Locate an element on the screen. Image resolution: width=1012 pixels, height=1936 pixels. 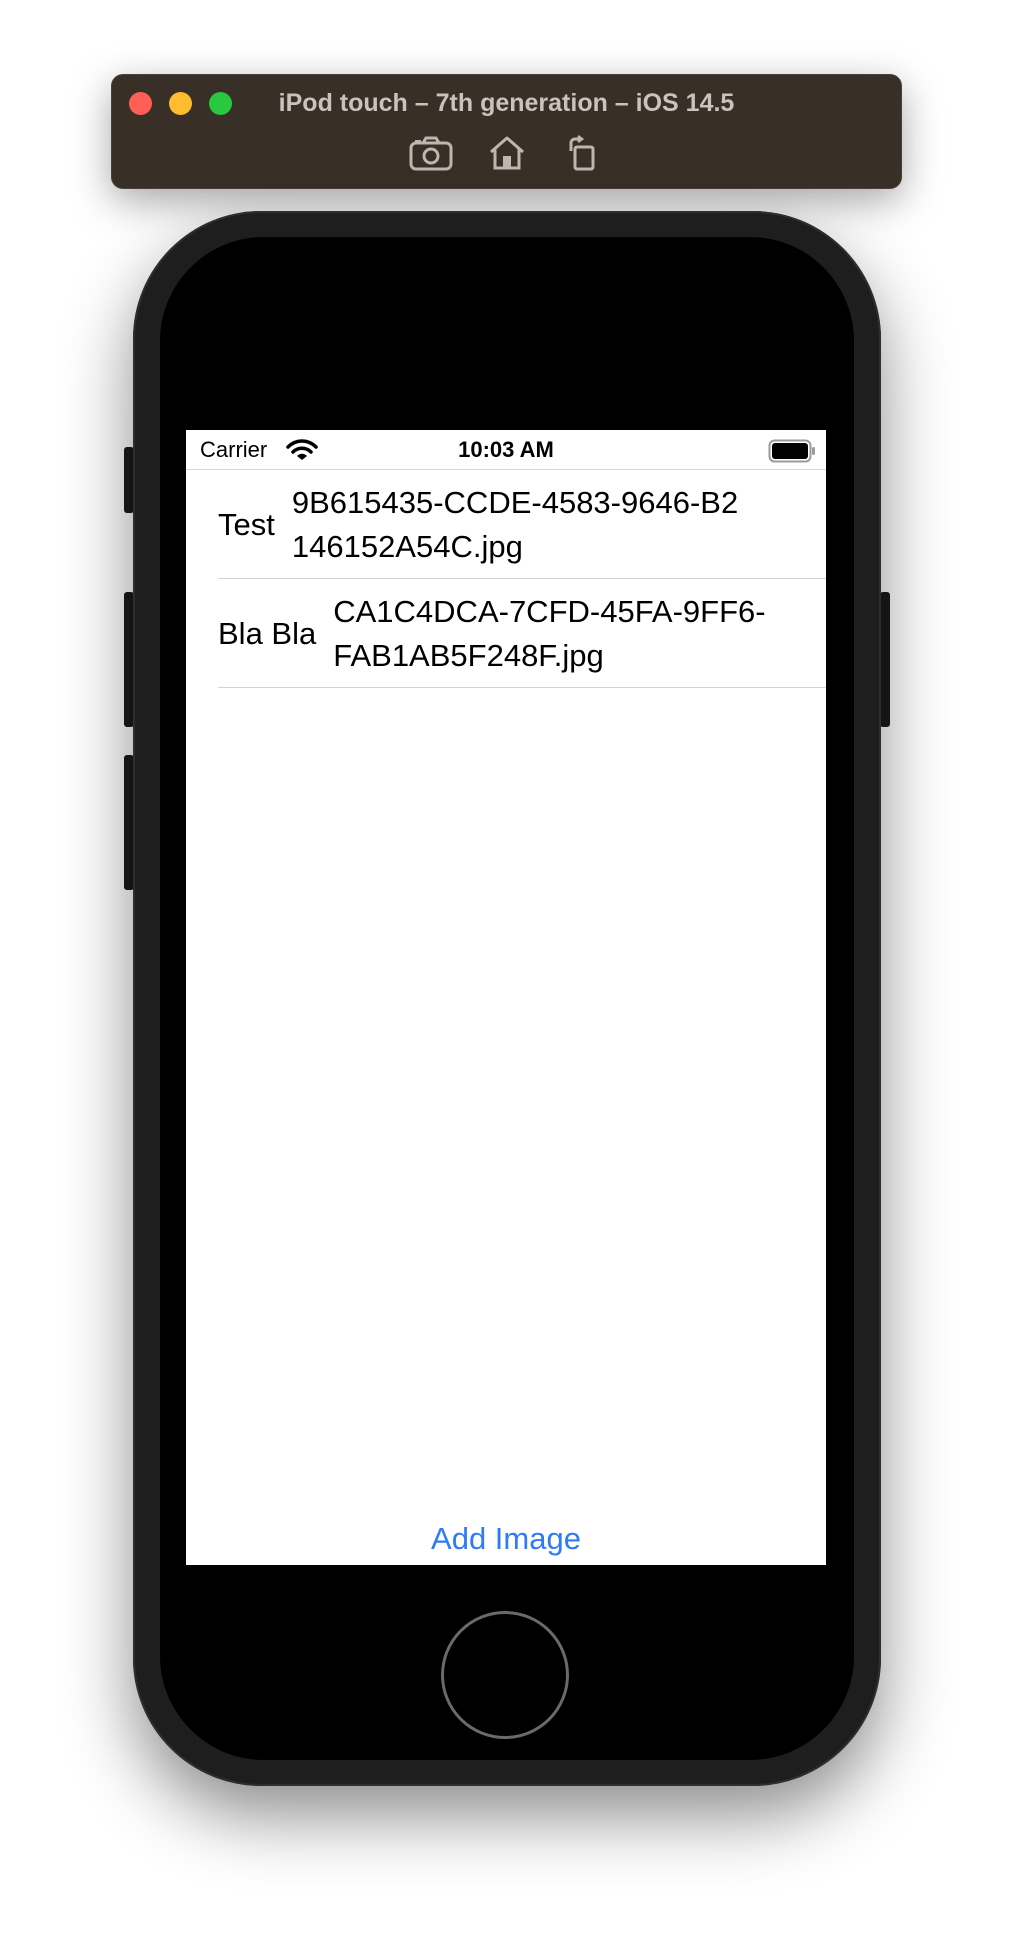
device-home-button is located at coordinates (505, 1675).